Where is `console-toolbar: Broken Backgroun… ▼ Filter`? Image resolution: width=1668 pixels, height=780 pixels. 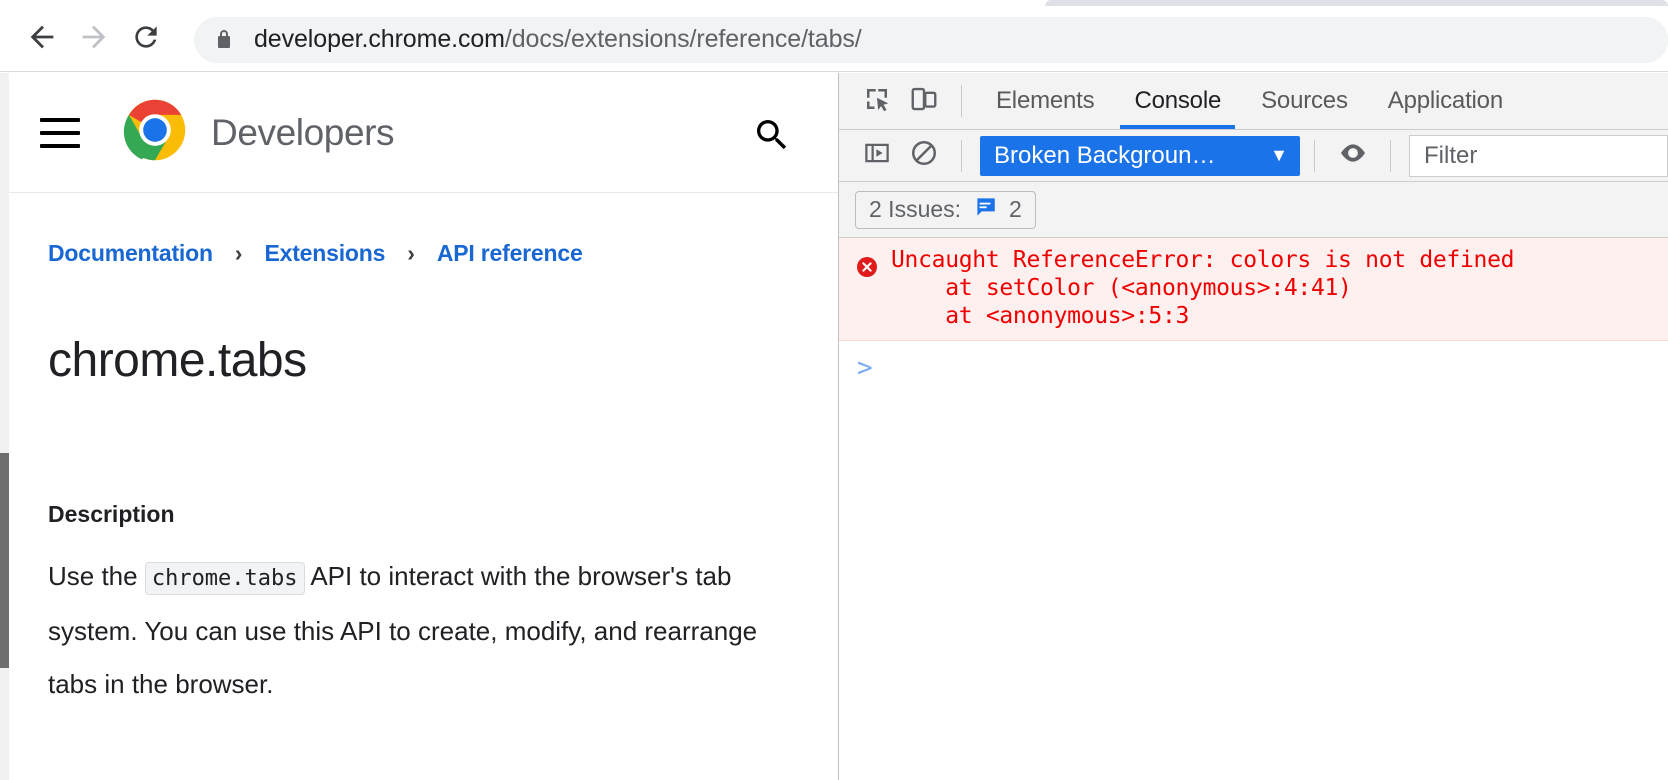
console-toolbar: Broken Backgroun… ▼ Filter is located at coordinates (1253, 156).